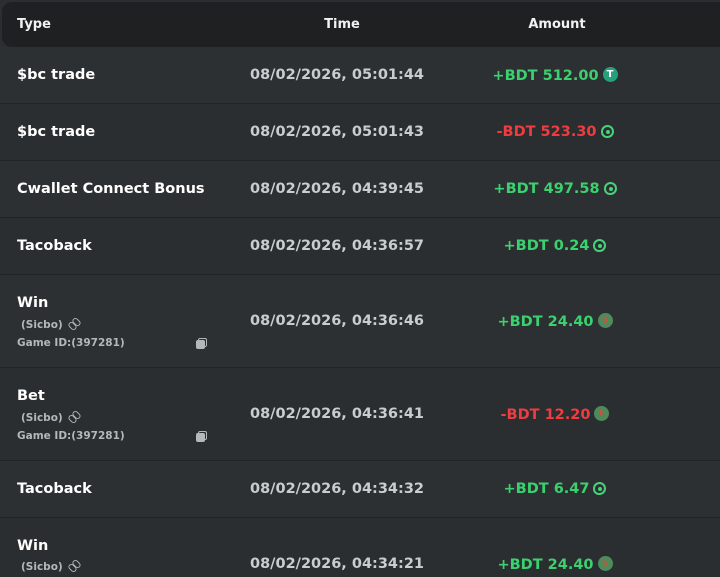 The height and width of the screenshot is (577, 720). I want to click on row-time: 08/02/2026, 04:39:45, so click(337, 189).